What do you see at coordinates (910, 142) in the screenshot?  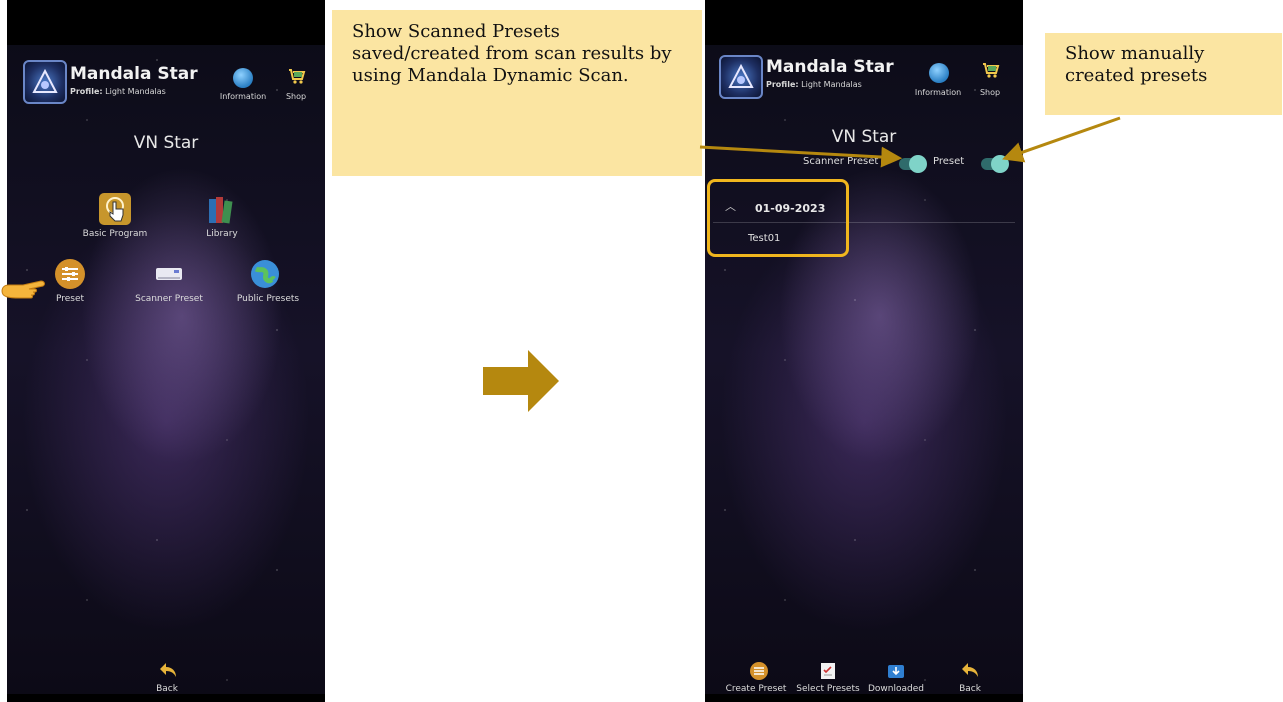 I see `annotation-arrows` at bounding box center [910, 142].